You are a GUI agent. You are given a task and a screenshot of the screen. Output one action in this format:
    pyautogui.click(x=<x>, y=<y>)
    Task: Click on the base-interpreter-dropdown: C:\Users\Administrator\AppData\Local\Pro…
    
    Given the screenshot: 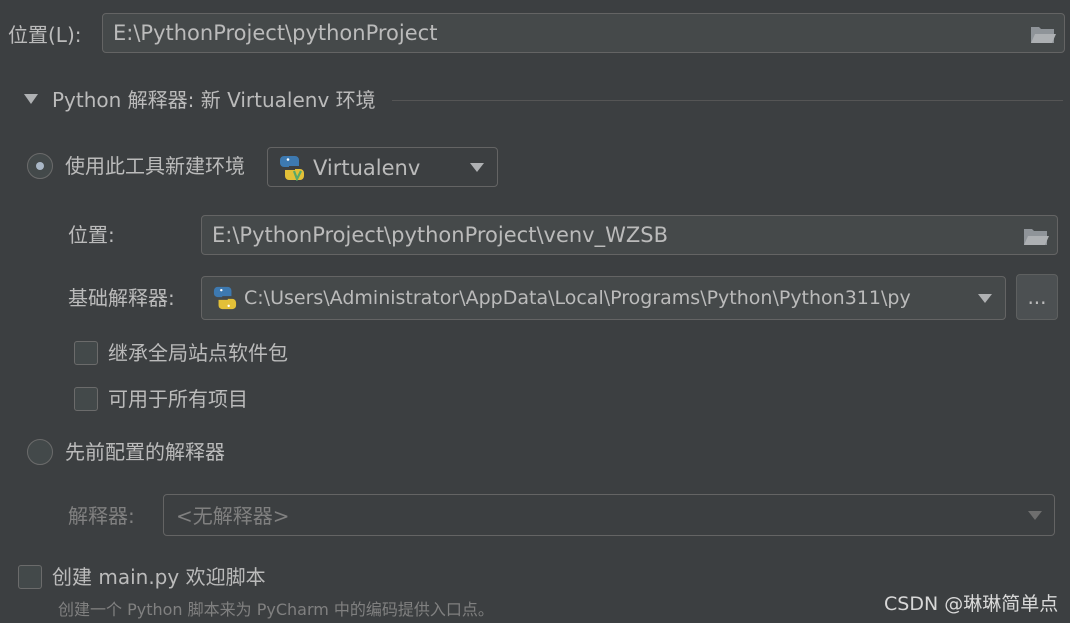 What is the action you would take?
    pyautogui.click(x=603, y=298)
    